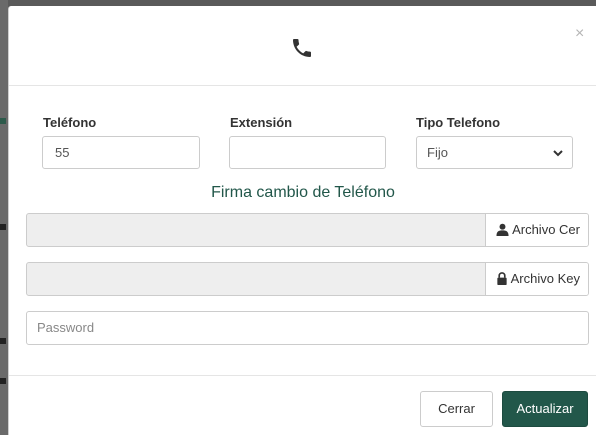 The image size is (596, 435). I want to click on archivo-cer-field: Archivo Cer, so click(307, 230).